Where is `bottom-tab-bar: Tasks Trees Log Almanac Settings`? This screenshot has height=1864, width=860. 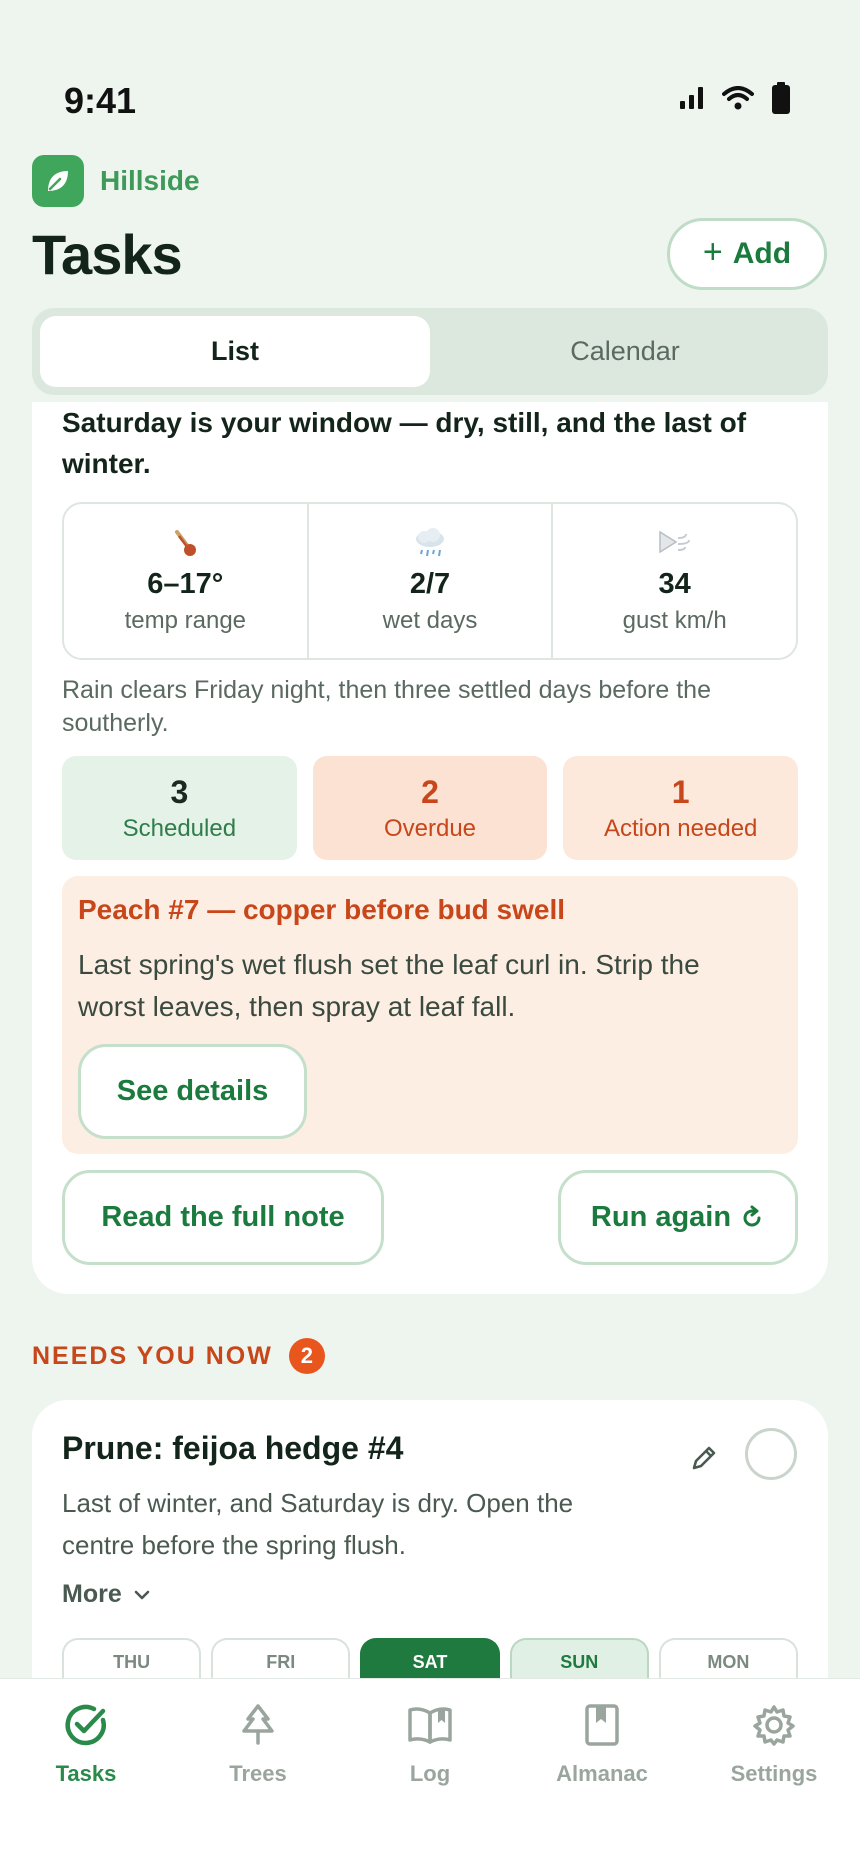 bottom-tab-bar: Tasks Trees Log Almanac Settings is located at coordinates (430, 1771).